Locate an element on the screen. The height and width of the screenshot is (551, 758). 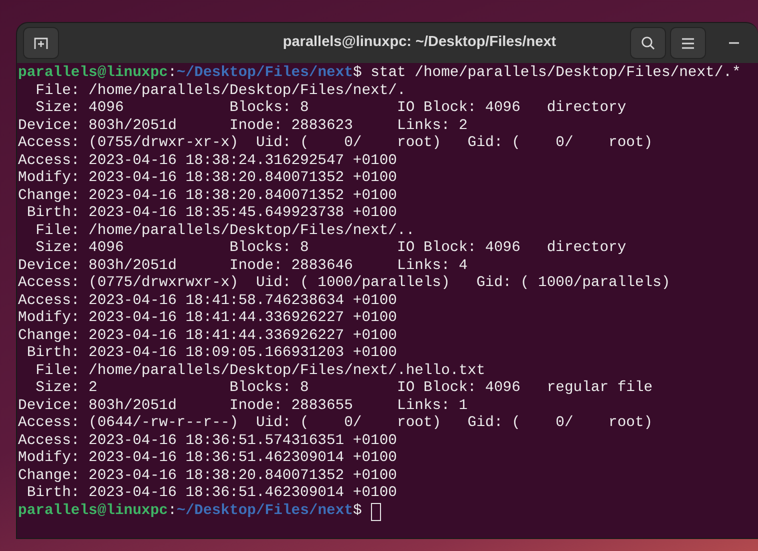
output-line: Access: 2023-04-16 18:36:51.574316351 +0100 is located at coordinates (207, 441).